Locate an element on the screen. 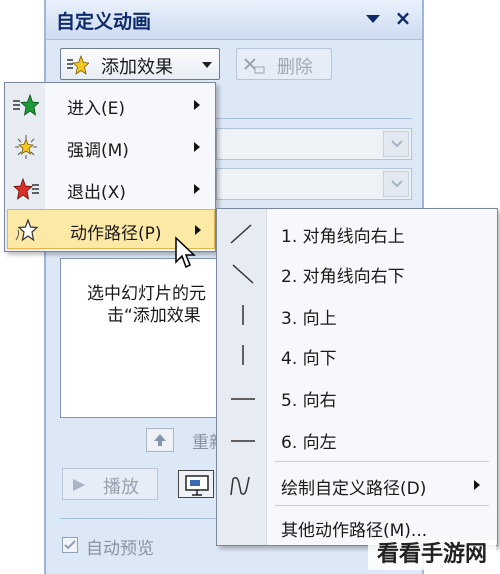 This screenshot has width=500, height=574. add-effect-star-icon is located at coordinates (78, 64).